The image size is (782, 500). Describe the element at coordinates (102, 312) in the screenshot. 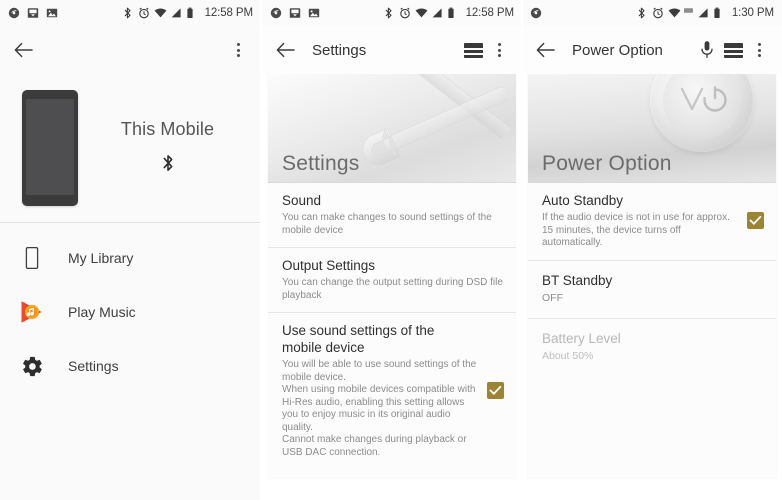

I see `sidebar-item-label: Play Music` at that location.